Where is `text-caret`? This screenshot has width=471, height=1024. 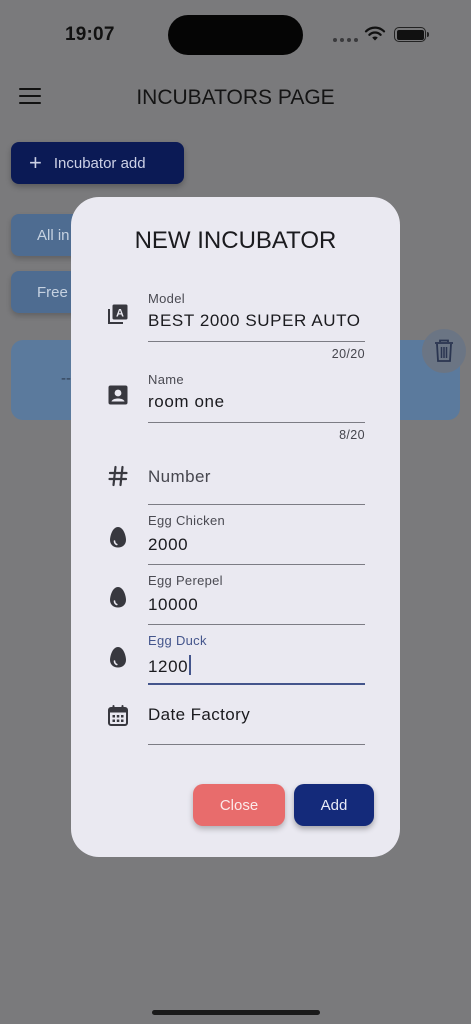 text-caret is located at coordinates (190, 665).